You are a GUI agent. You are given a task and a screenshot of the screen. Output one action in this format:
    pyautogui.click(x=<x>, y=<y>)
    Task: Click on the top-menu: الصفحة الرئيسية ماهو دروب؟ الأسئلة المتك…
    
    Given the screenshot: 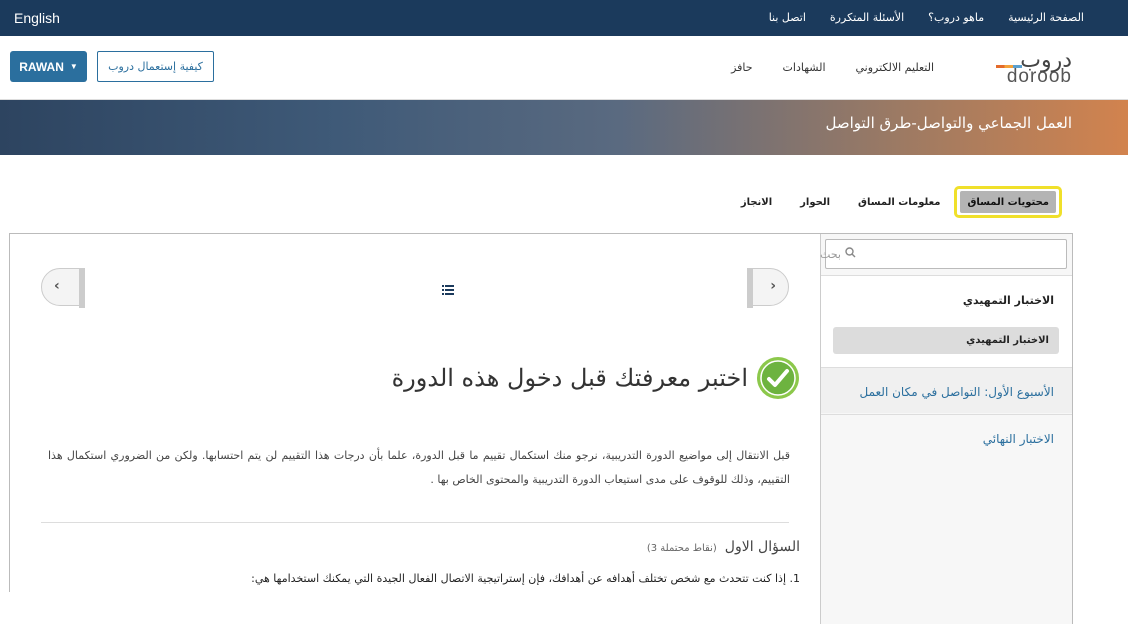 What is the action you would take?
    pyautogui.click(x=926, y=17)
    